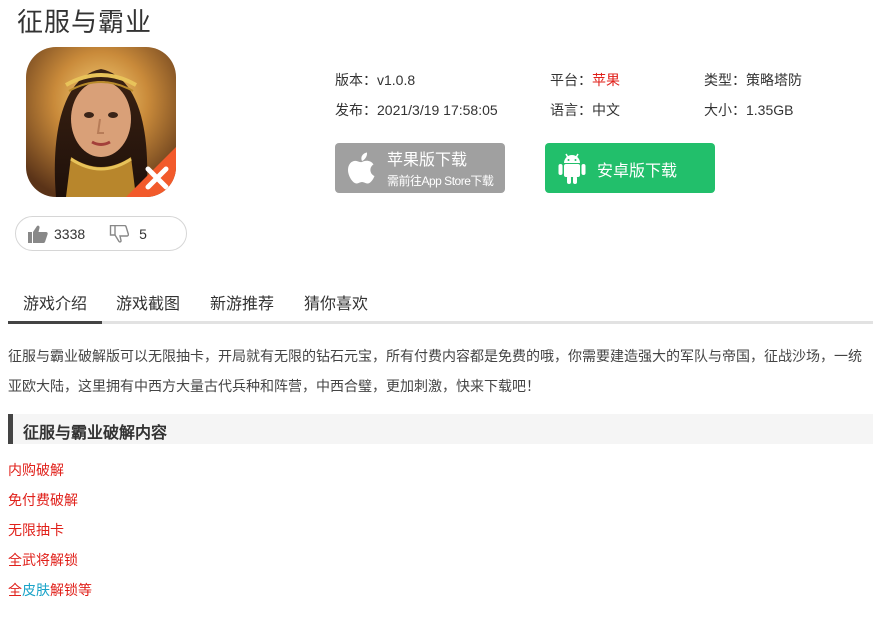  Describe the element at coordinates (38, 234) in the screenshot. I see `thumbs-up-icon` at that location.